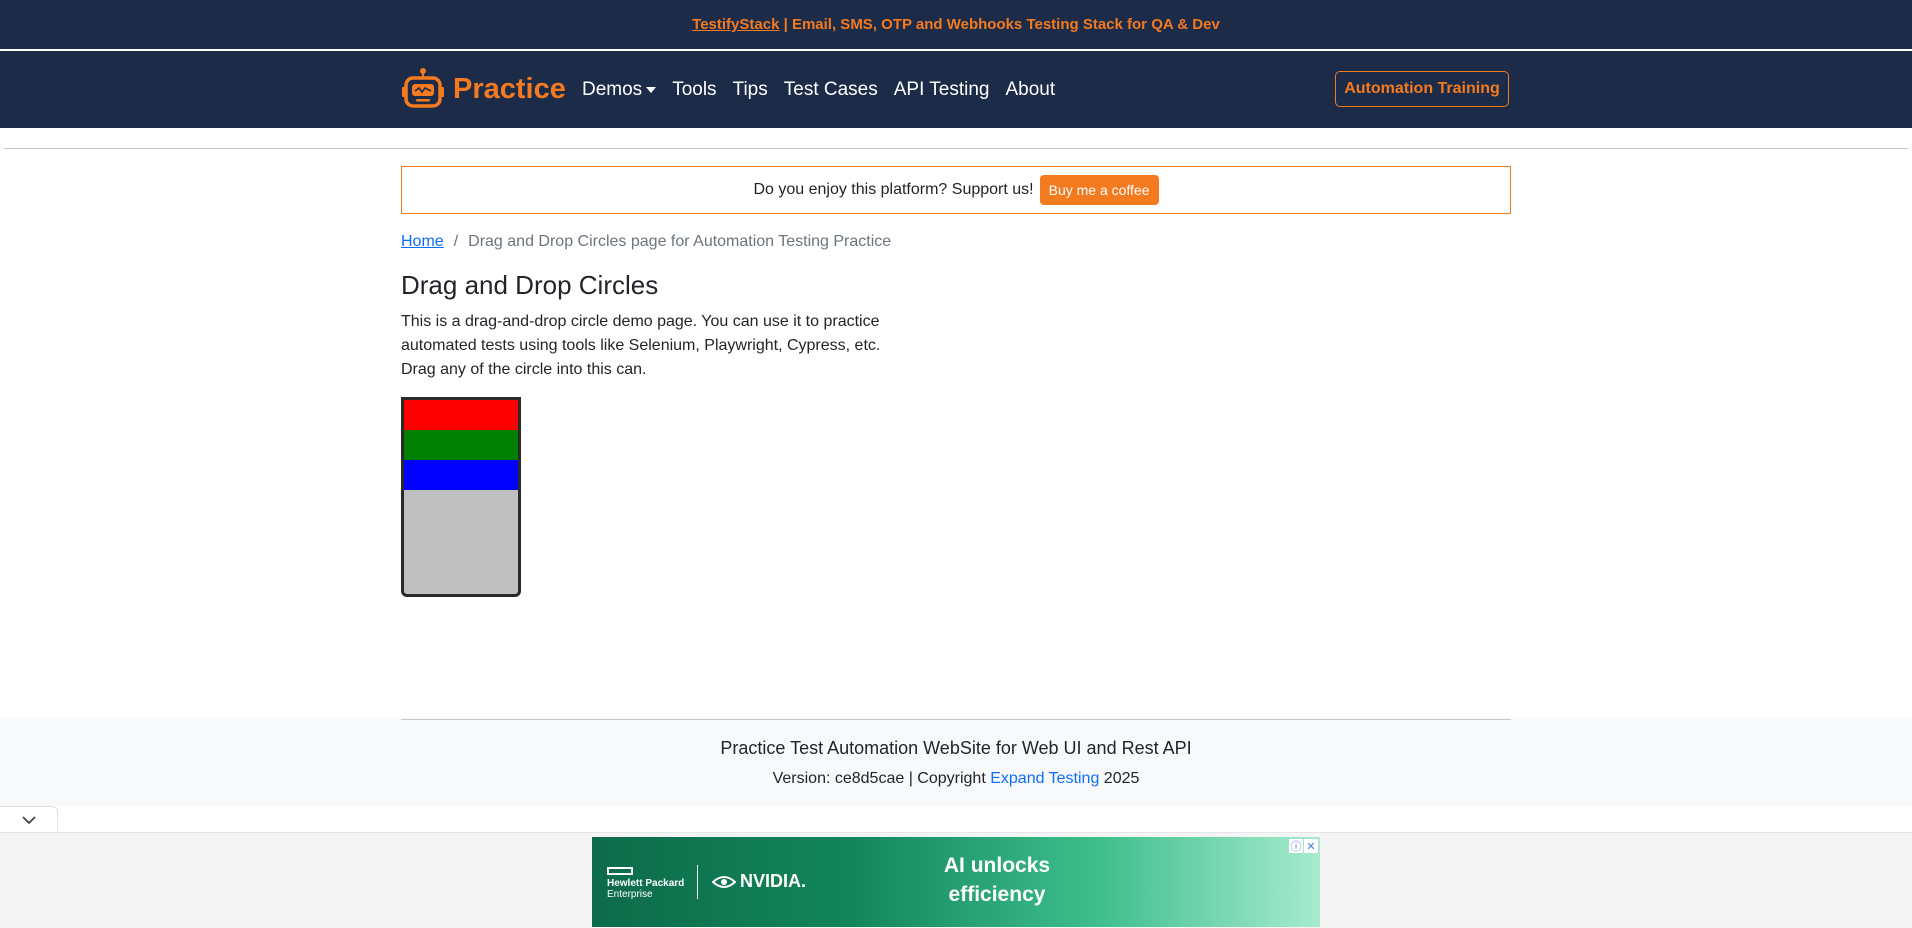  I want to click on hpe-logo: Hewlett Packard Enterprise, so click(645, 883).